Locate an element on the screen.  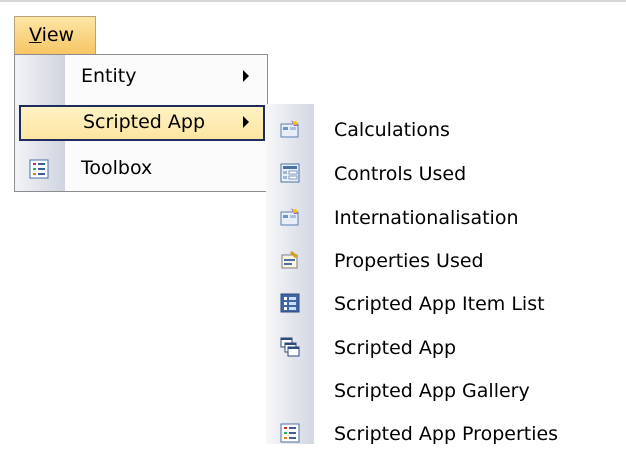
submenu-item-label: Controls Used is located at coordinates (400, 174).